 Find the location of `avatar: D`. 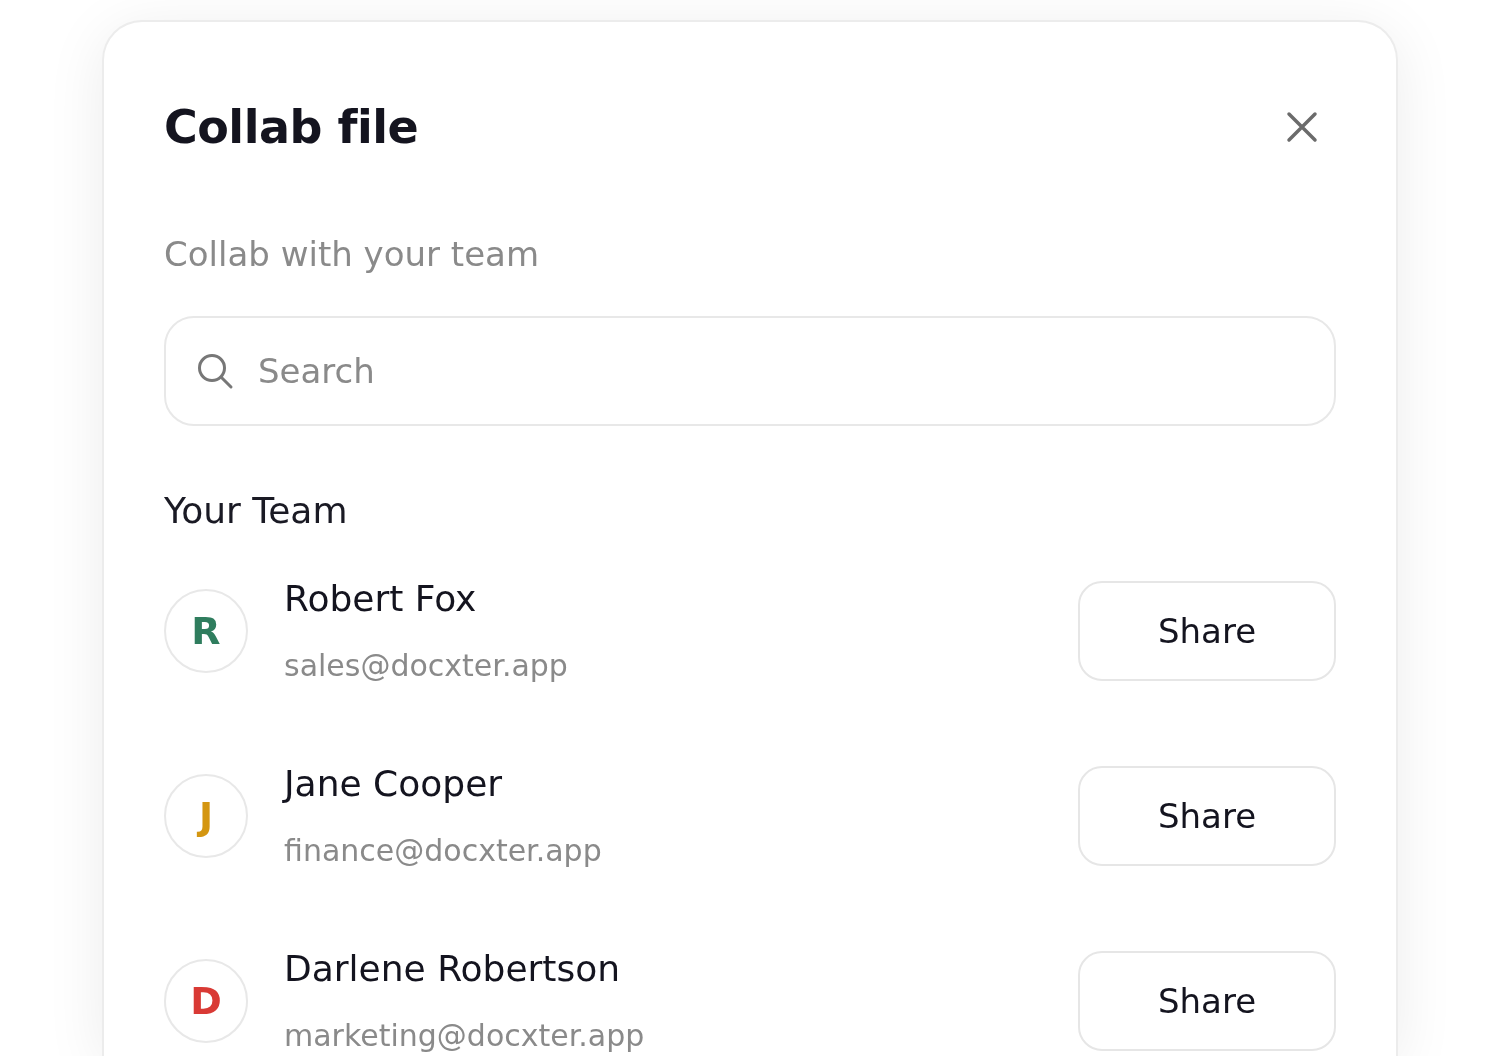

avatar: D is located at coordinates (206, 1001).